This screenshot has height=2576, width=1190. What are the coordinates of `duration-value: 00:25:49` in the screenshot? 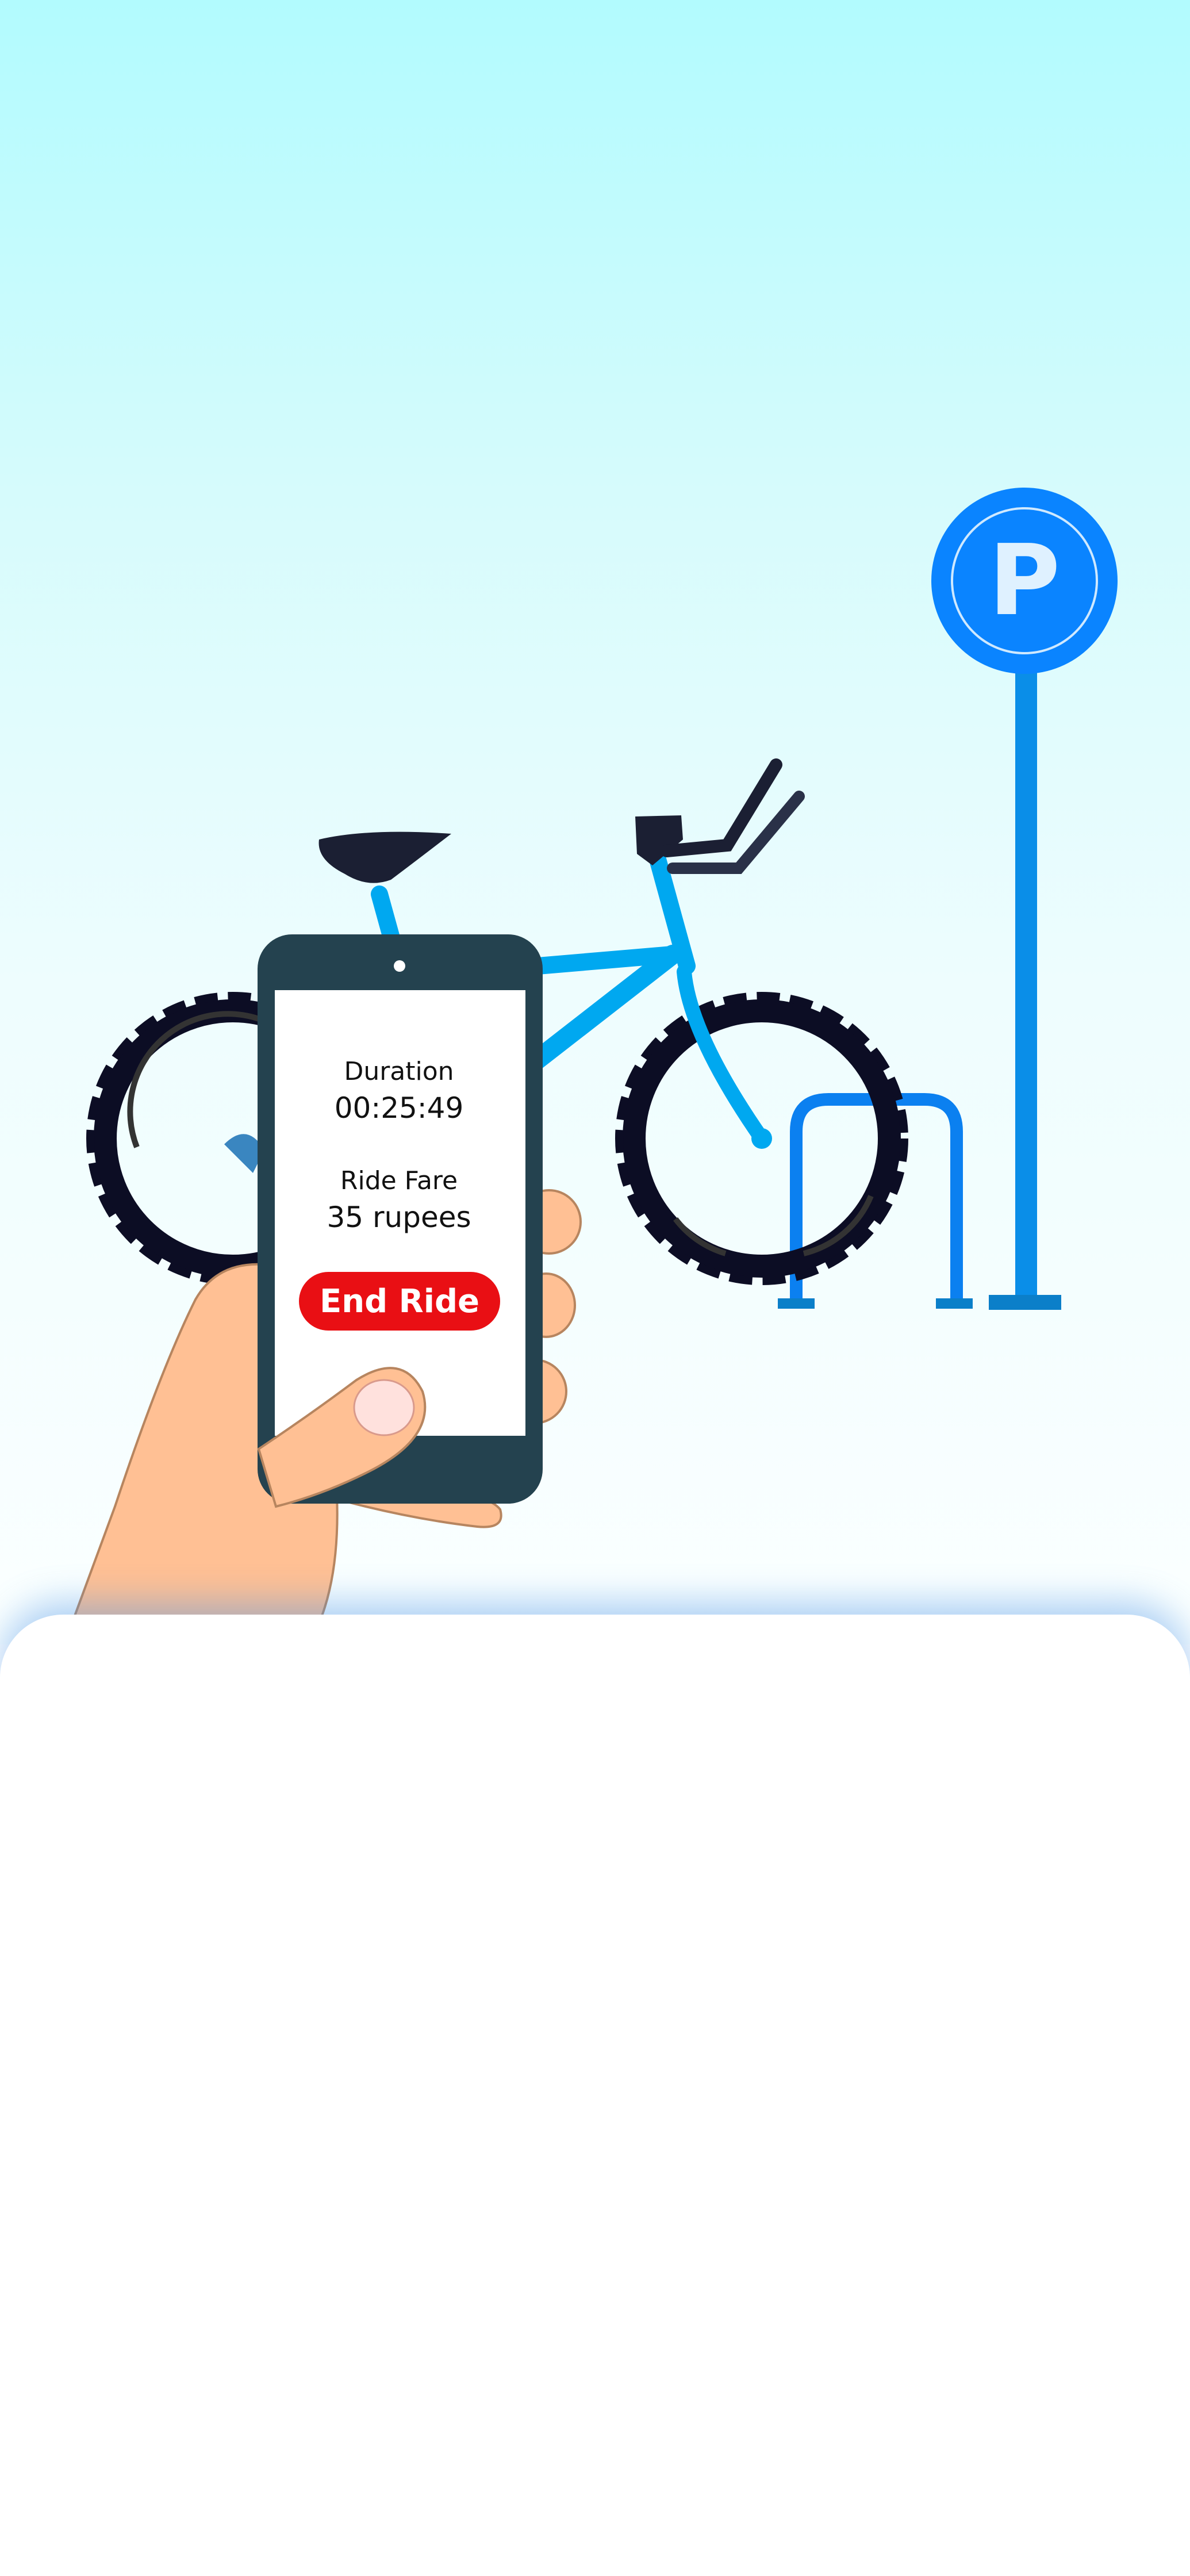 It's located at (399, 1108).